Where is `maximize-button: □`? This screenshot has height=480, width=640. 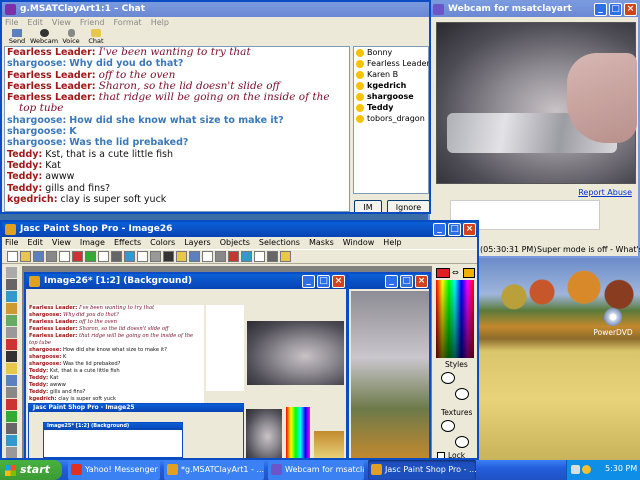 maximize-button: □ is located at coordinates (615, 9).